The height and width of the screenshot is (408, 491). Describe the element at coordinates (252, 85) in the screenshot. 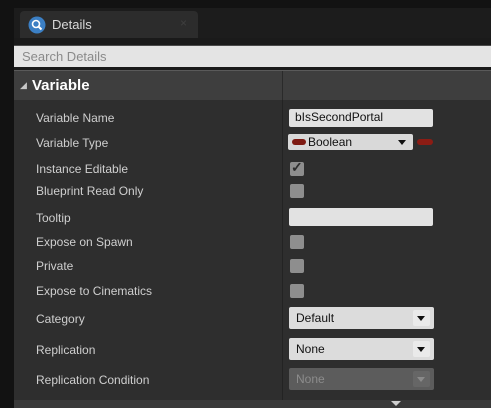

I see `section-header-variable: ◢ Variable` at that location.